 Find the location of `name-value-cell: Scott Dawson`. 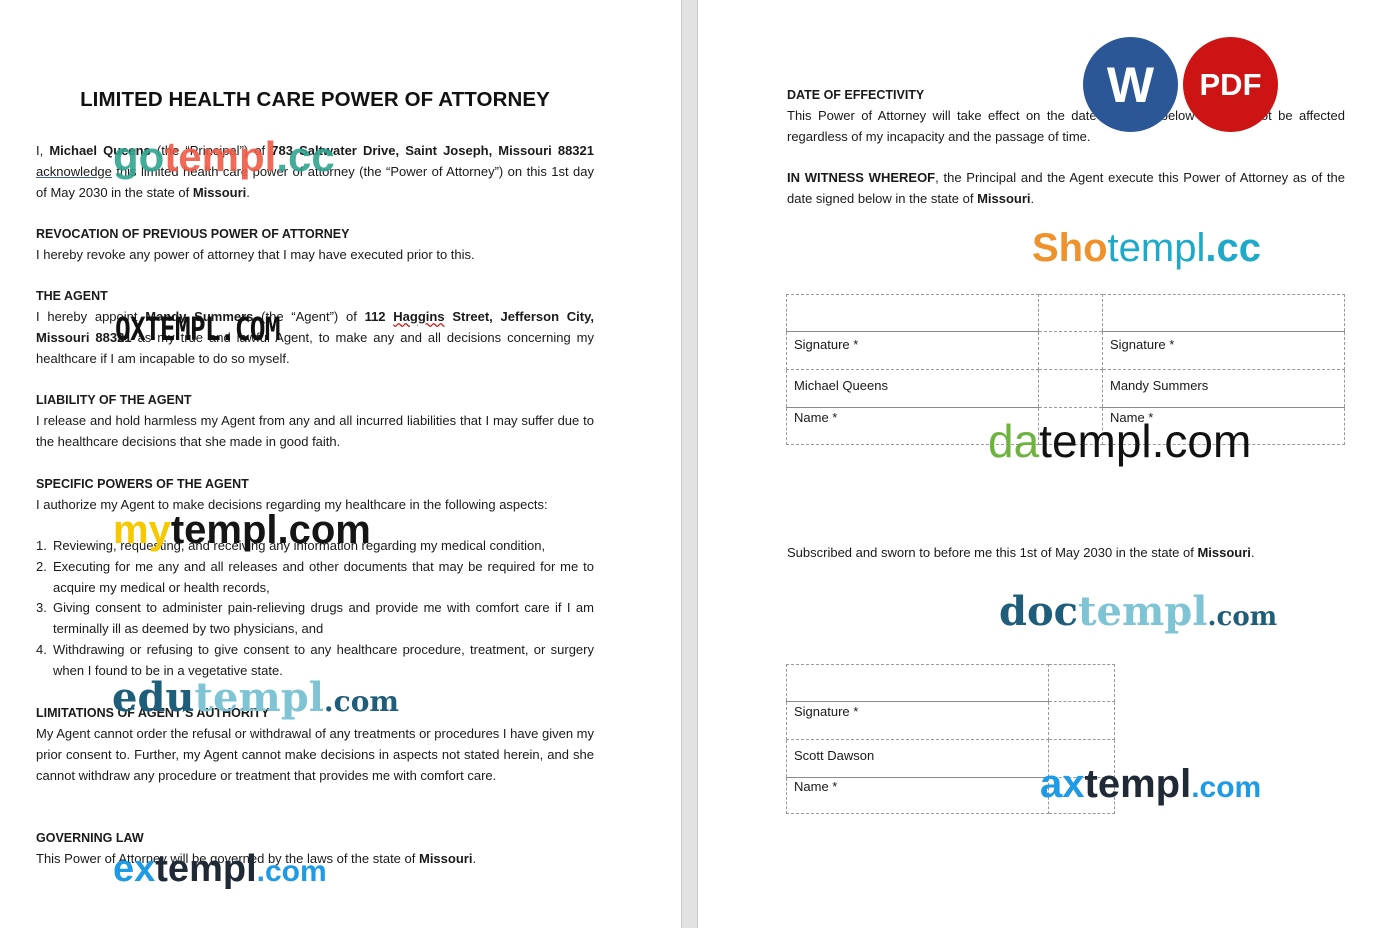

name-value-cell: Scott Dawson is located at coordinates (917, 758).